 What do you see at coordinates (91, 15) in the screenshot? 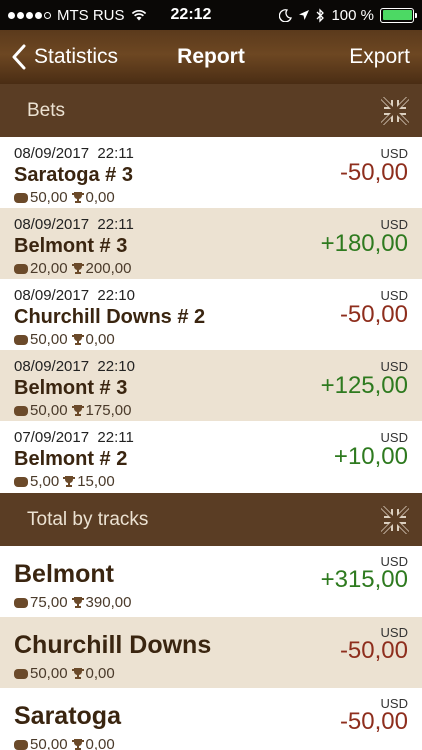
I see `carrier-name: MTS RUS` at bounding box center [91, 15].